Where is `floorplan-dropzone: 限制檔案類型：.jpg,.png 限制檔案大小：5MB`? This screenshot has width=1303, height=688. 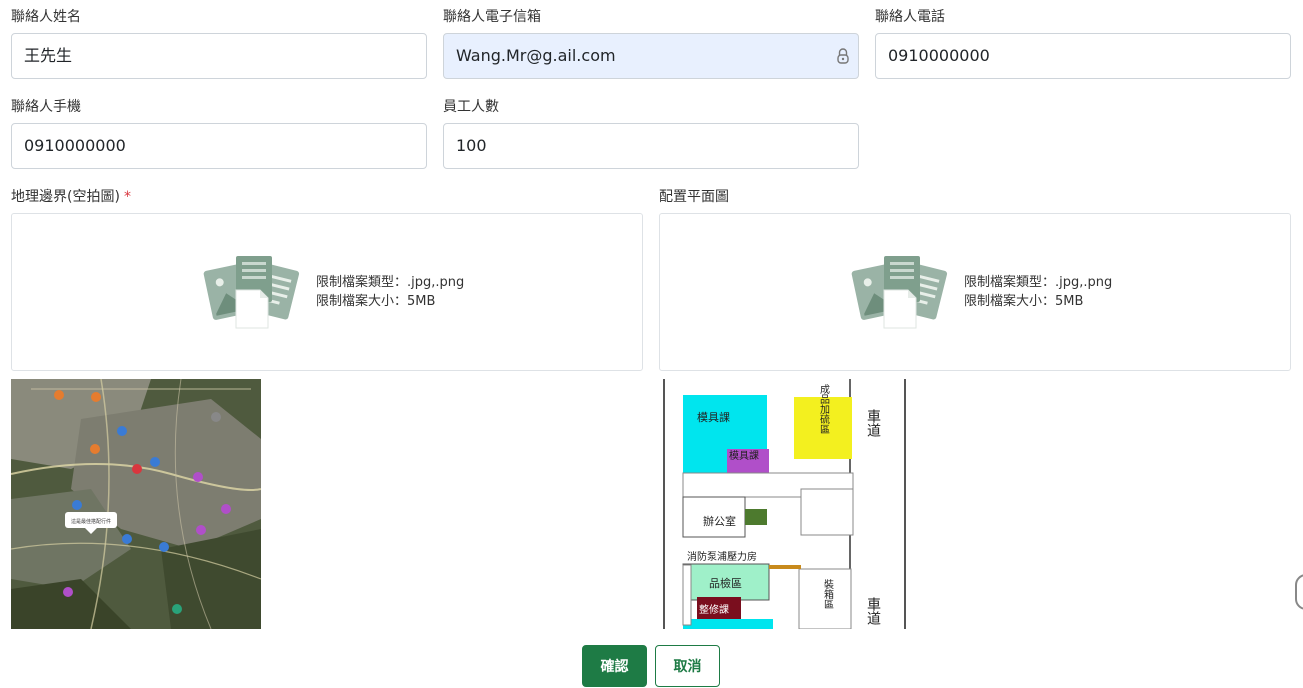
floorplan-dropzone: 限制檔案類型：.jpg,.png 限制檔案大小：5MB is located at coordinates (975, 292).